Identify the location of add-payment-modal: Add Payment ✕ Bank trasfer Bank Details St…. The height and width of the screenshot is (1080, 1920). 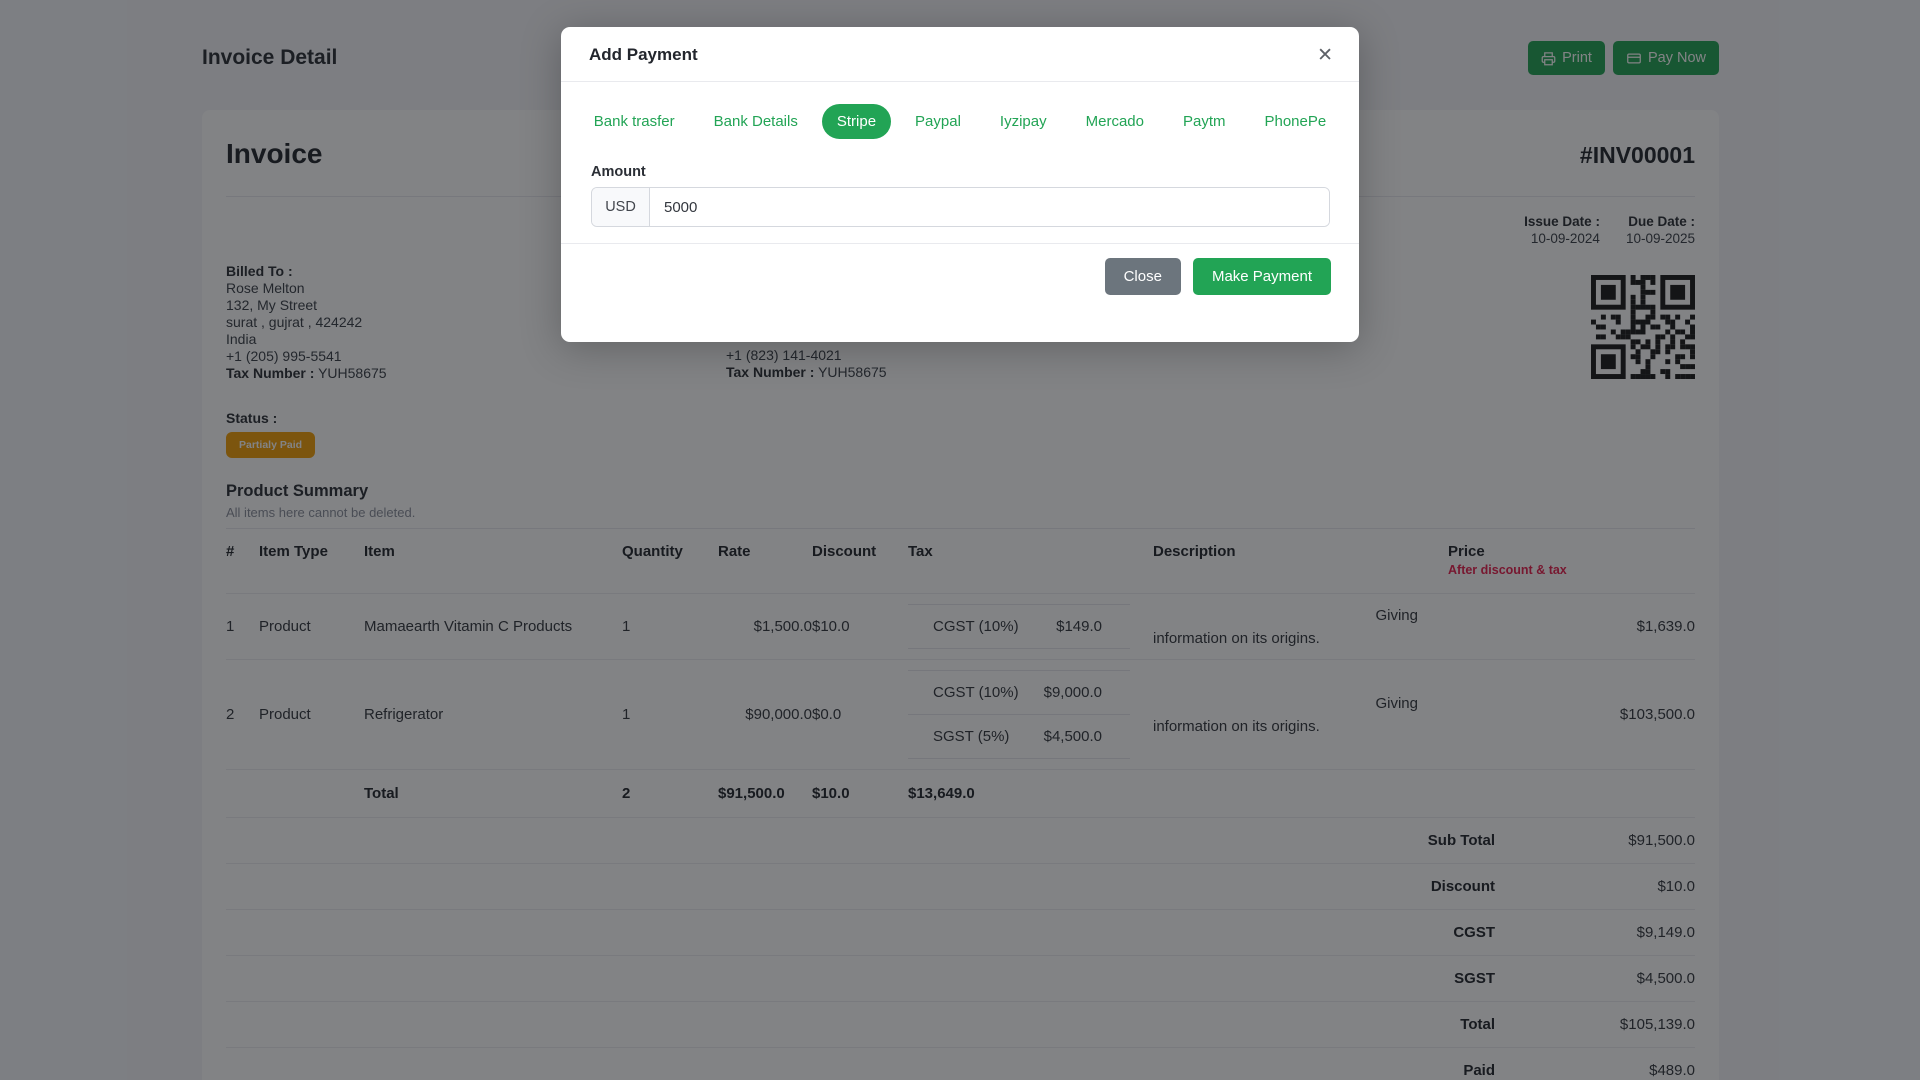
(960, 184).